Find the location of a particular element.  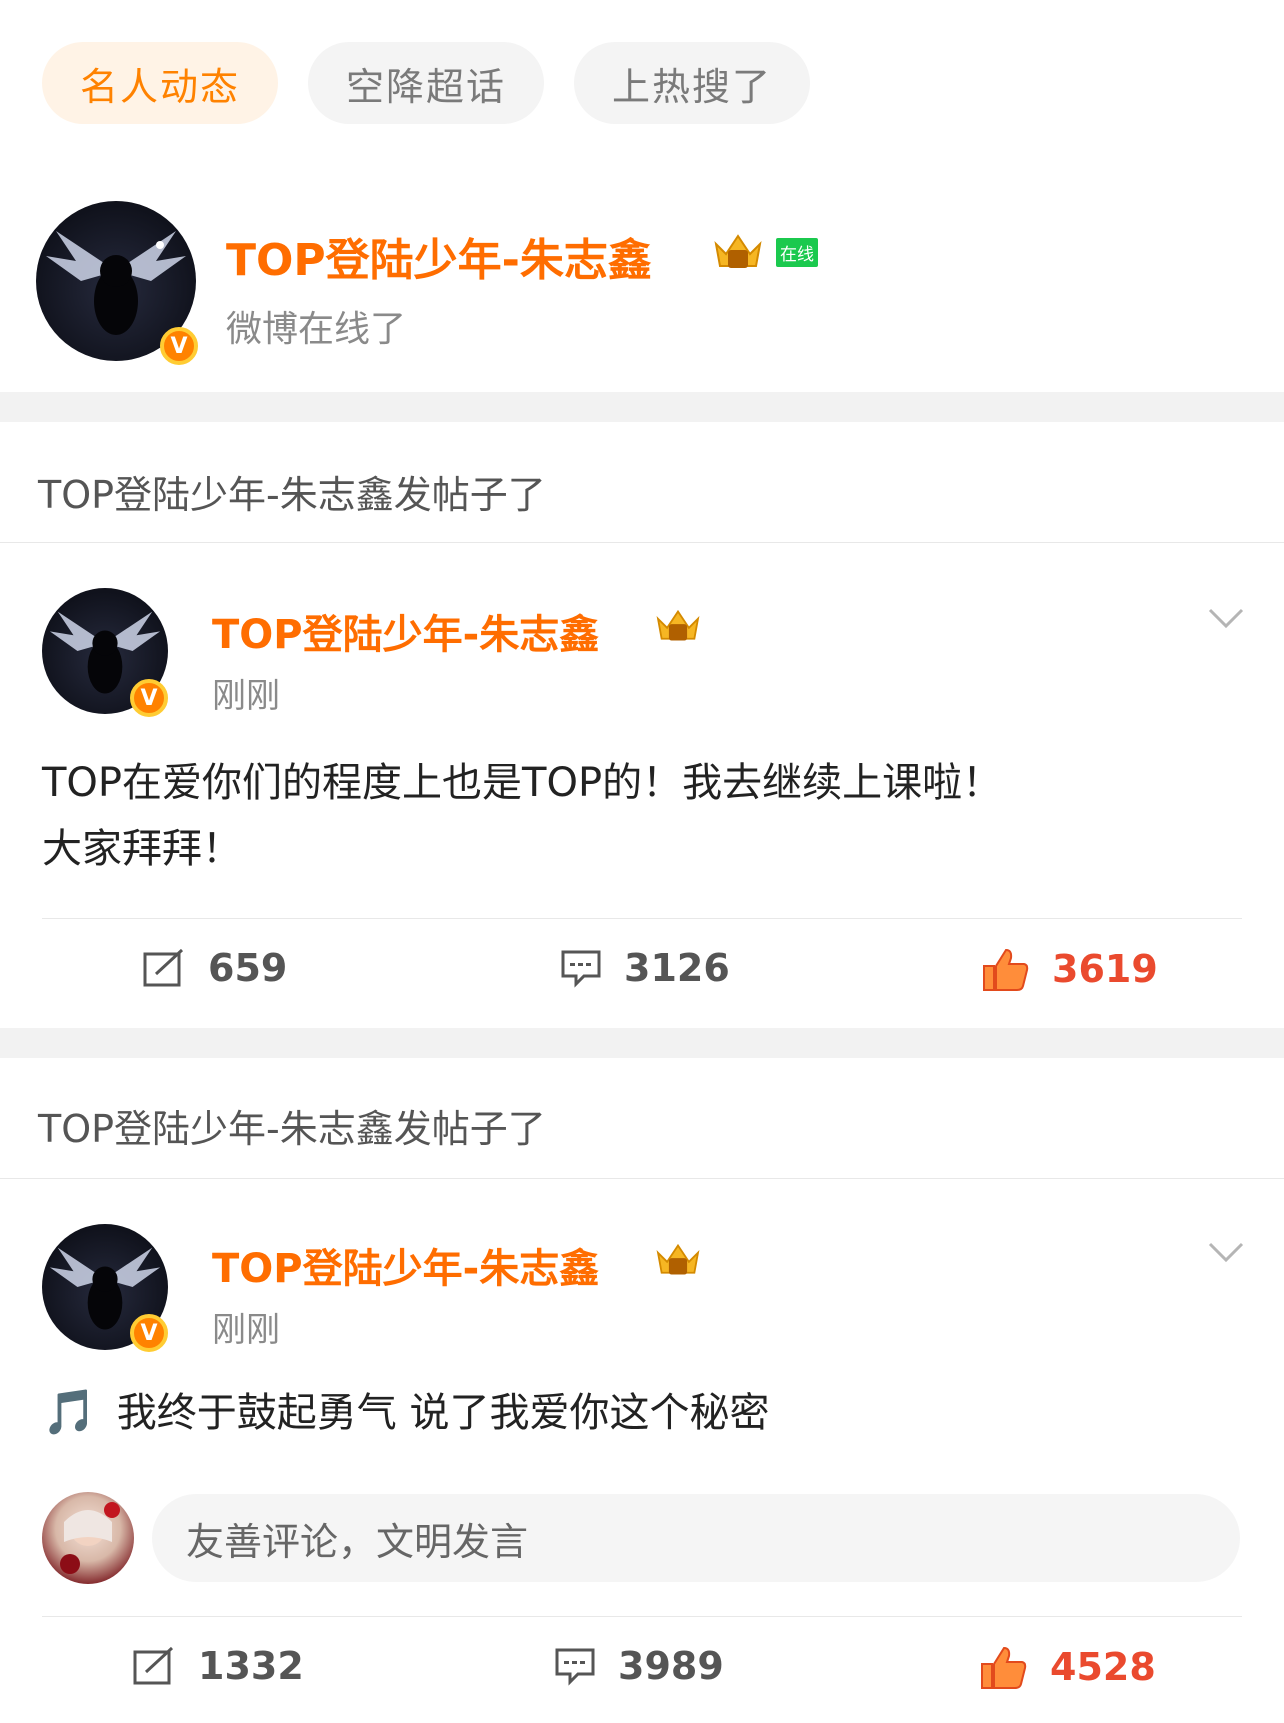

current-user-avatar is located at coordinates (88, 1538).